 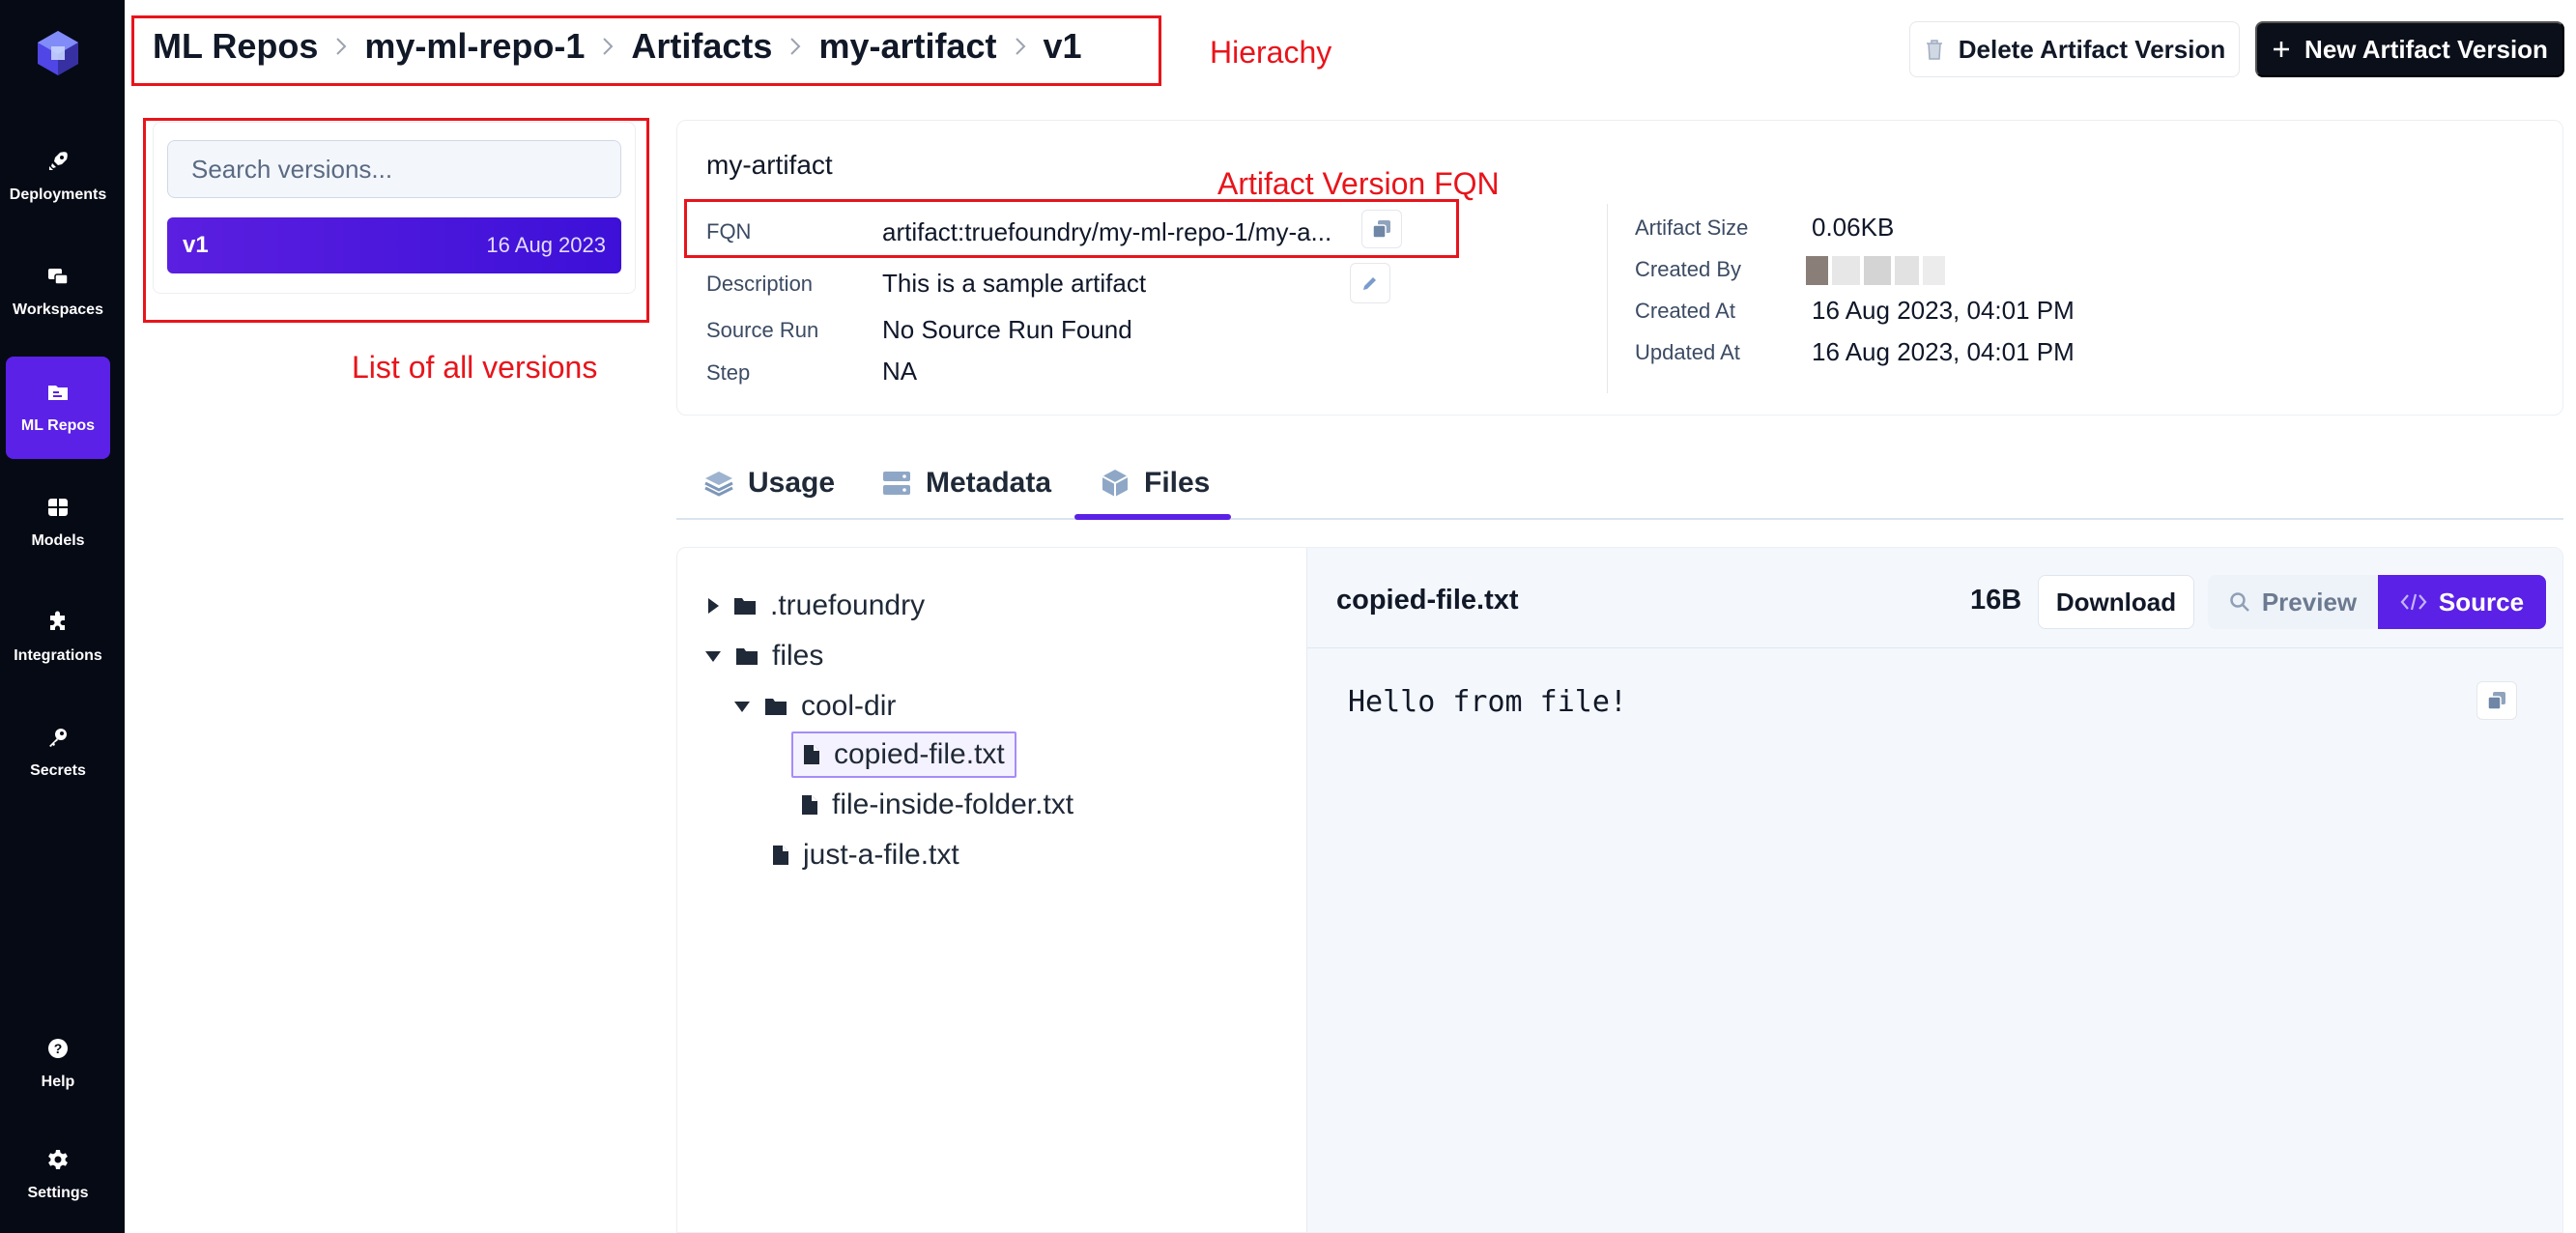 What do you see at coordinates (1685, 311) in the screenshot?
I see `created-at-label: Created At` at bounding box center [1685, 311].